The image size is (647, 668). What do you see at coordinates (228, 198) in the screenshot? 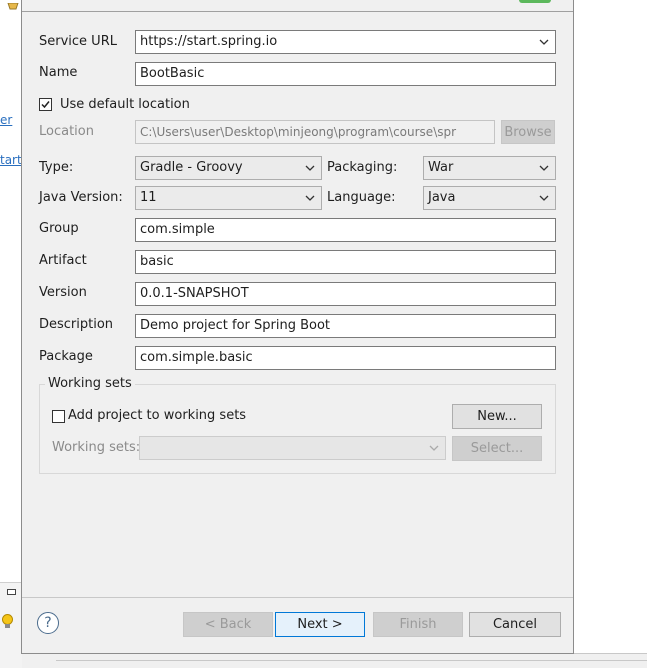
I see `java-version-combo: 11` at bounding box center [228, 198].